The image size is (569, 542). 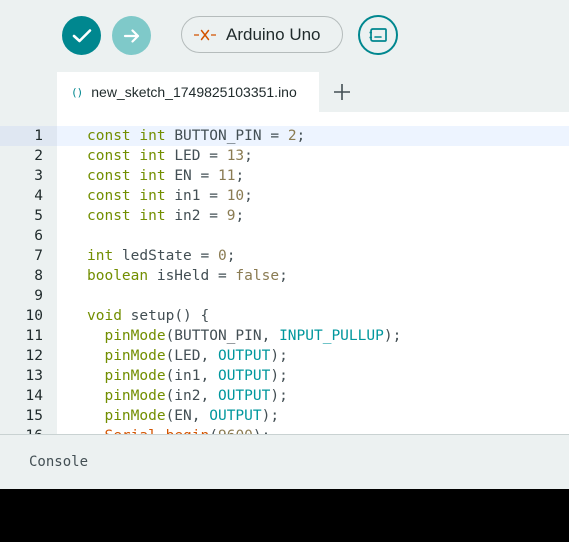 What do you see at coordinates (191, 356) in the screenshot?
I see `code-token: (LED,` at bounding box center [191, 356].